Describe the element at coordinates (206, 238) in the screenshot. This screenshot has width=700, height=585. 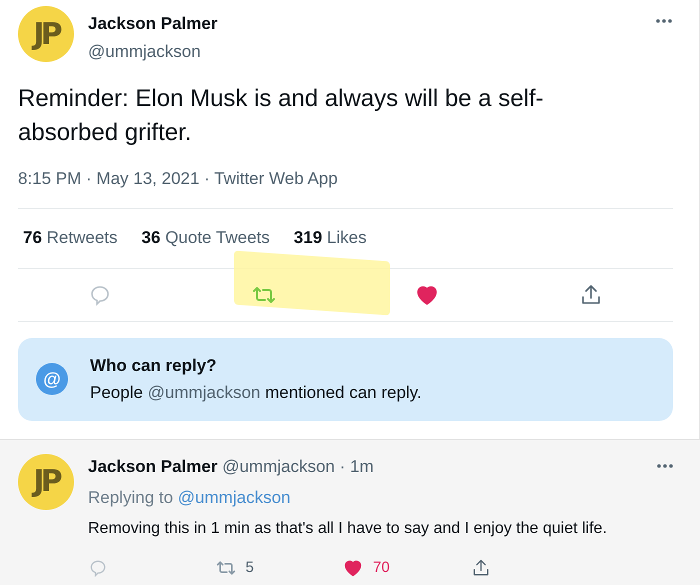
I see `tweet-stat: 36 Quote Tweets` at that location.